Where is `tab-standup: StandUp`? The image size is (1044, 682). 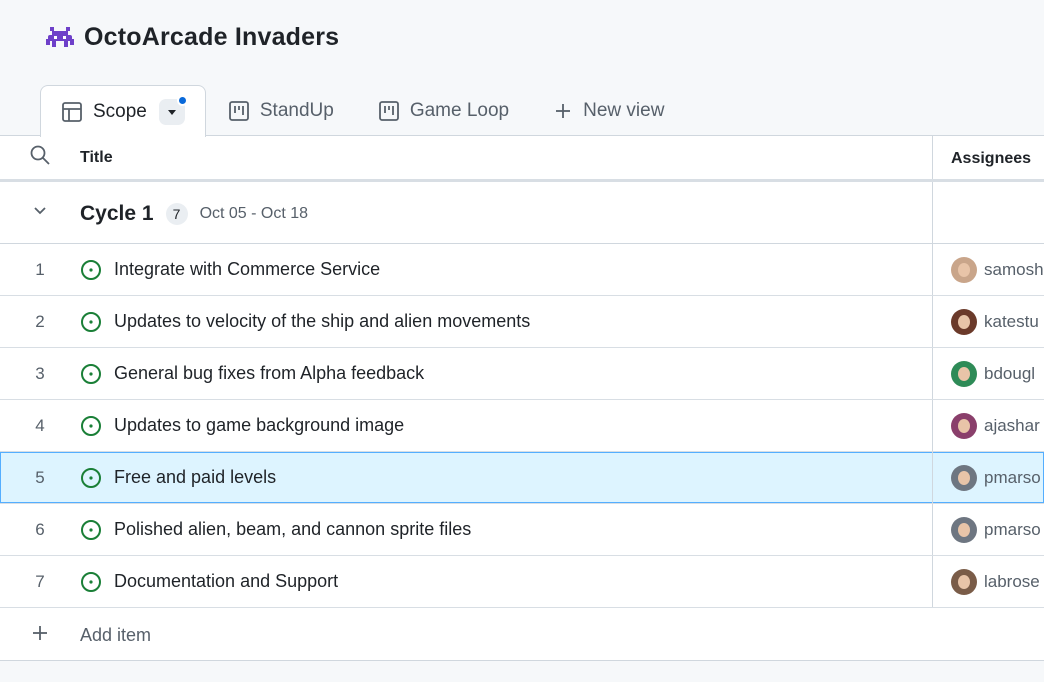
tab-standup: StandUp is located at coordinates (281, 111).